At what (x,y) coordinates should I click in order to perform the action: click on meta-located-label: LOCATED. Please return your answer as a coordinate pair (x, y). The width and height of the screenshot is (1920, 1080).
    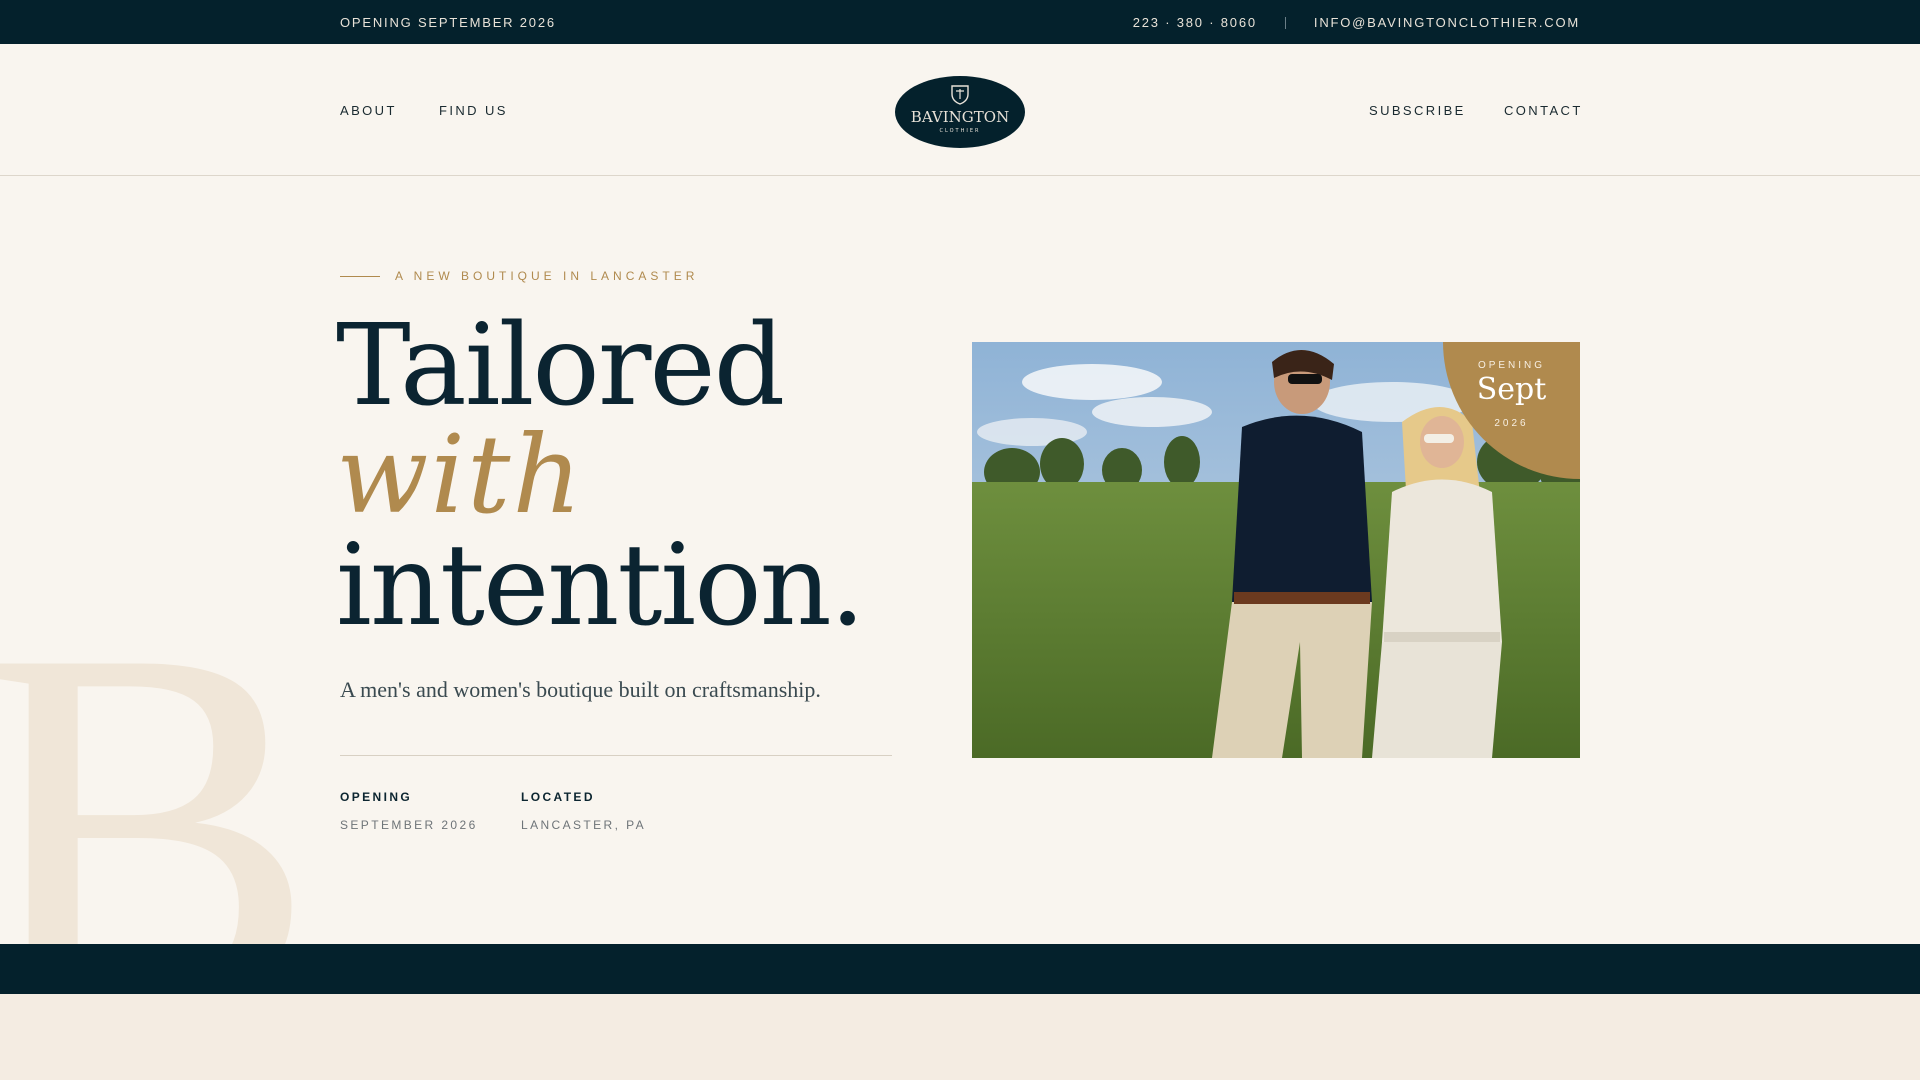
    Looking at the image, I should click on (558, 797).